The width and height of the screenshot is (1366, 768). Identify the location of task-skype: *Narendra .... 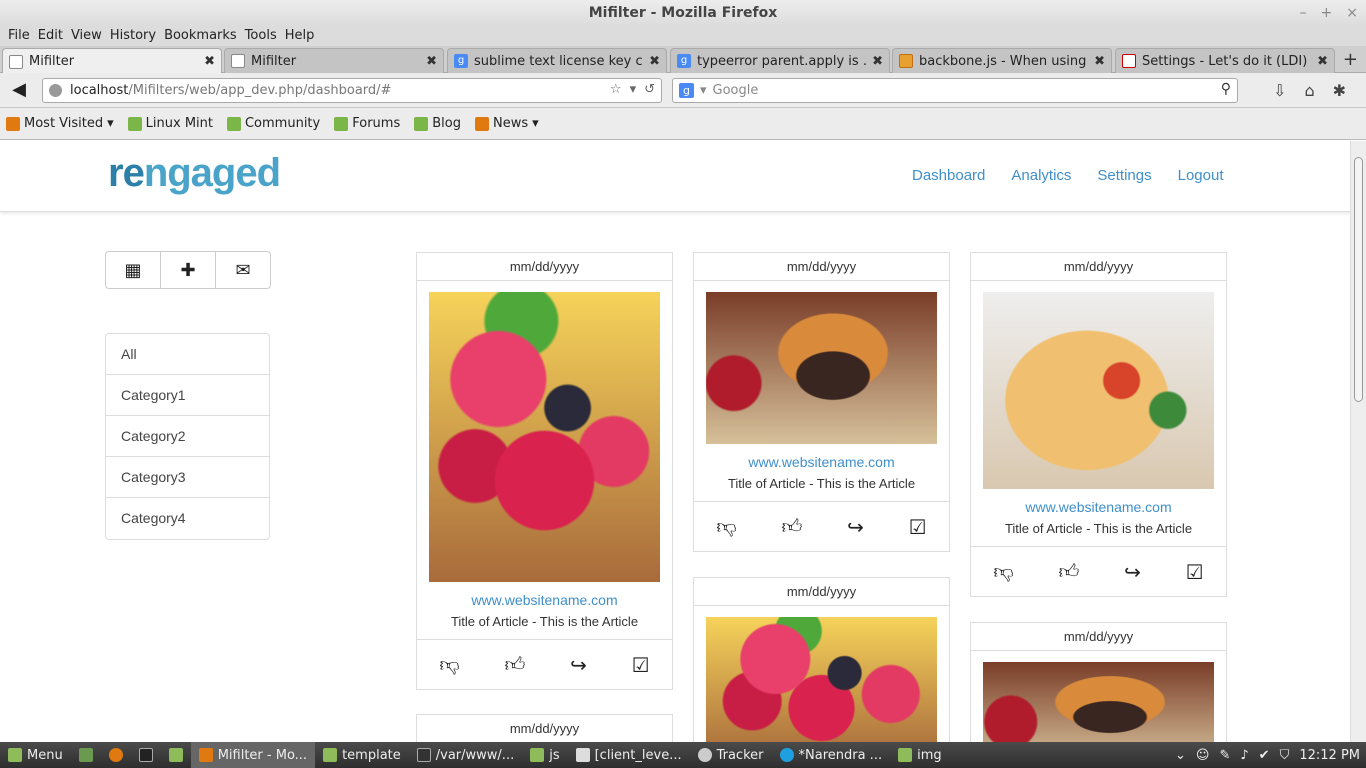
(831, 755).